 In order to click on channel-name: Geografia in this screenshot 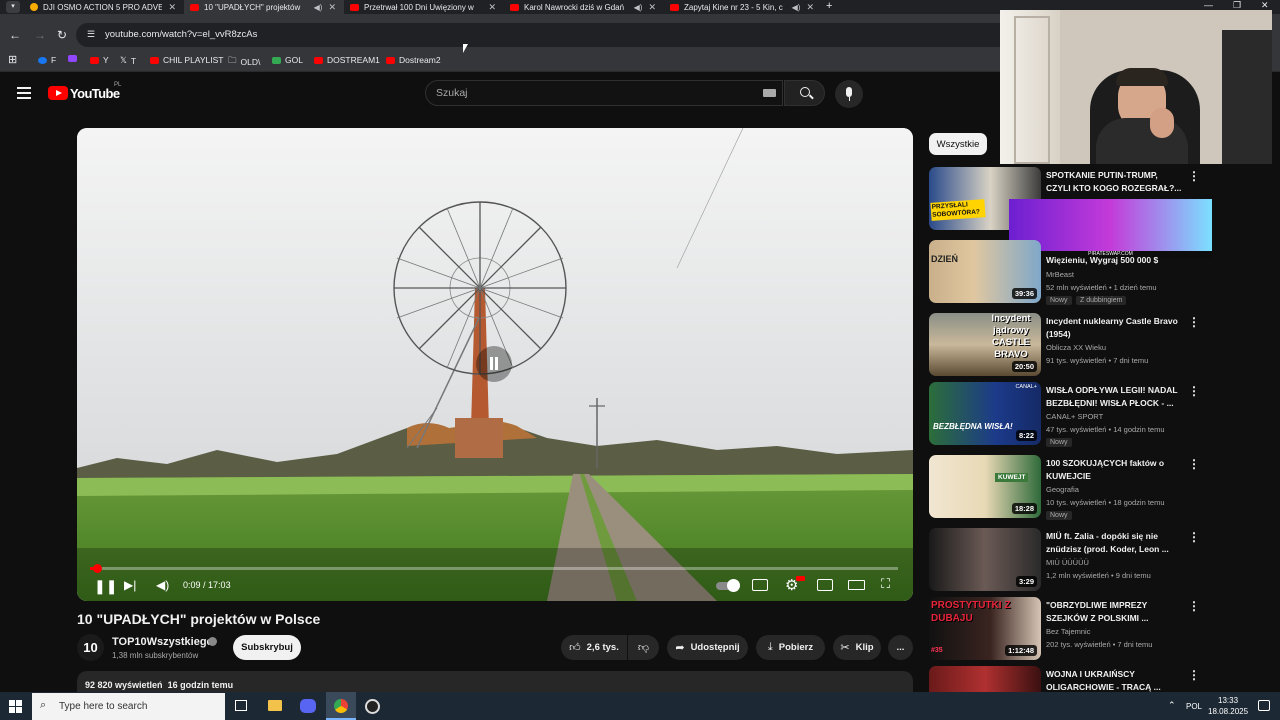, I will do `click(1062, 489)`.